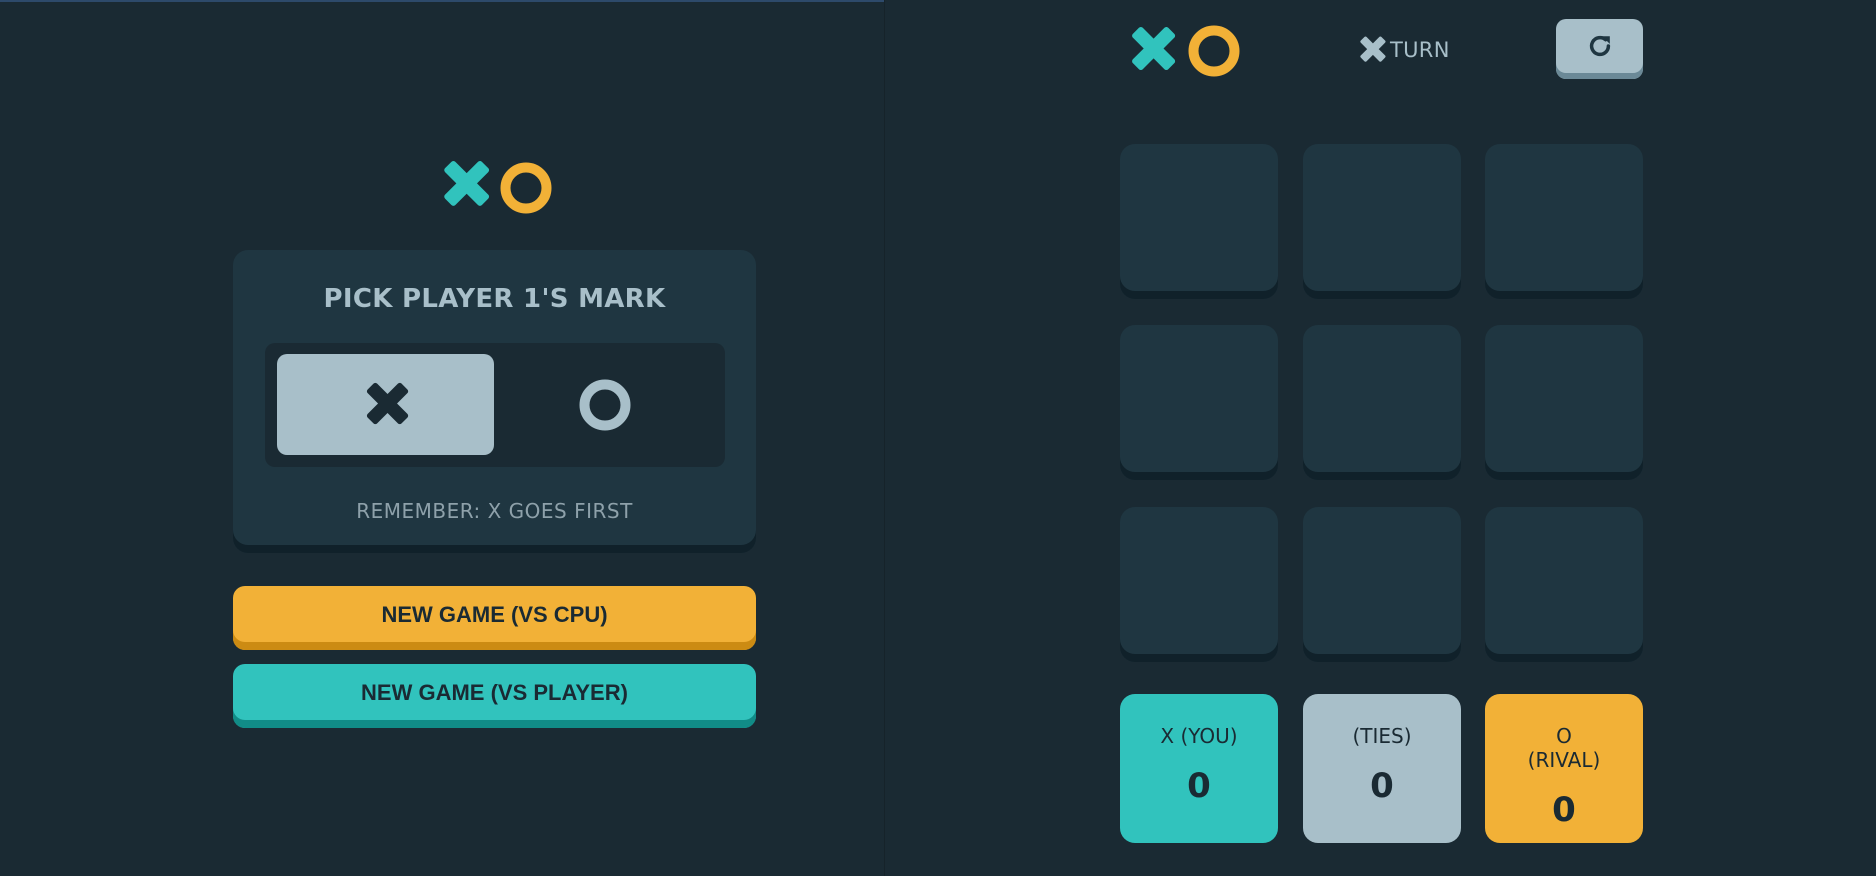 This screenshot has height=876, width=1876. I want to click on score-ties: (TIES) 0, so click(1382, 768).